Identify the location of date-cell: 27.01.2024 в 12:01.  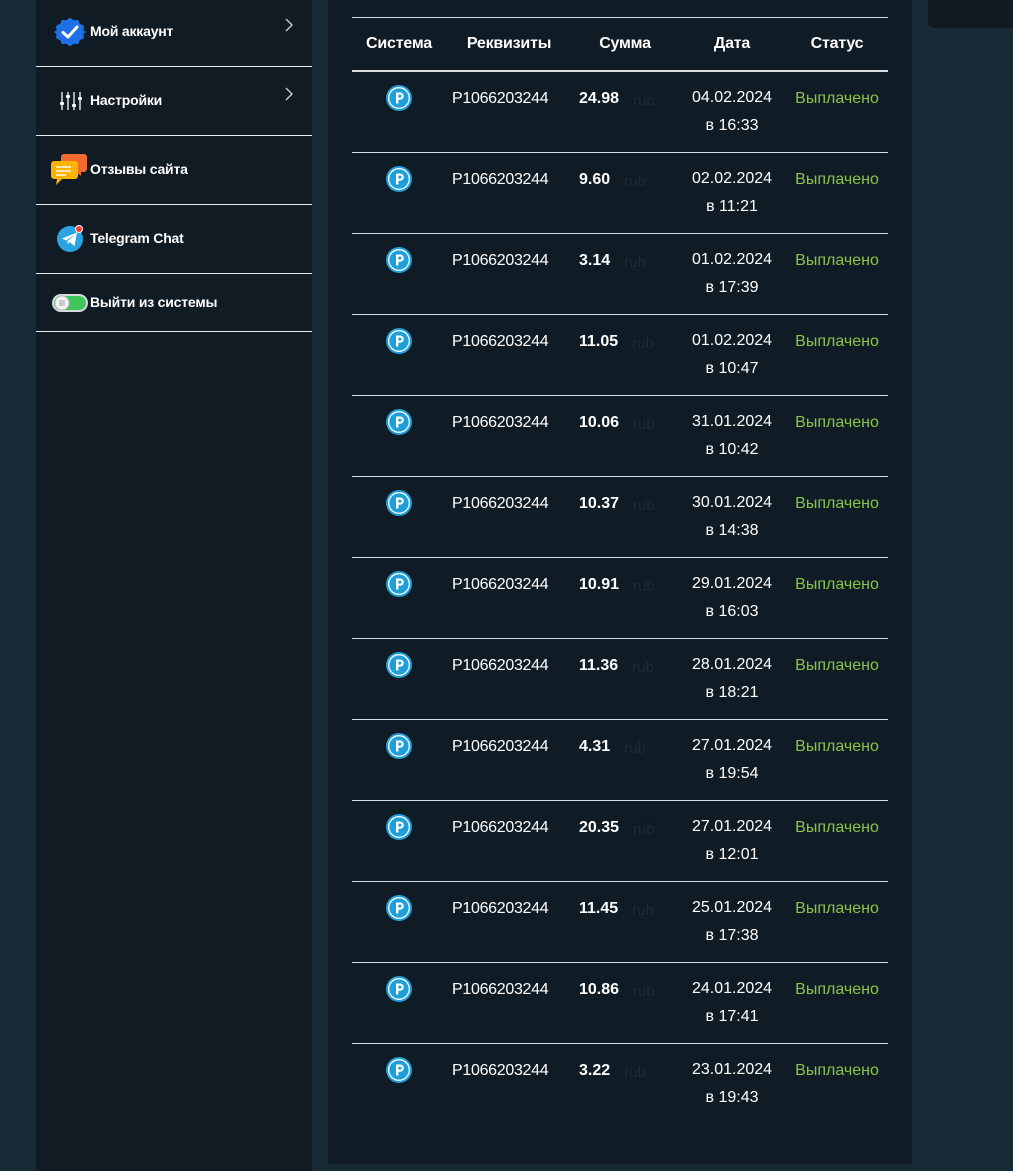
(732, 841).